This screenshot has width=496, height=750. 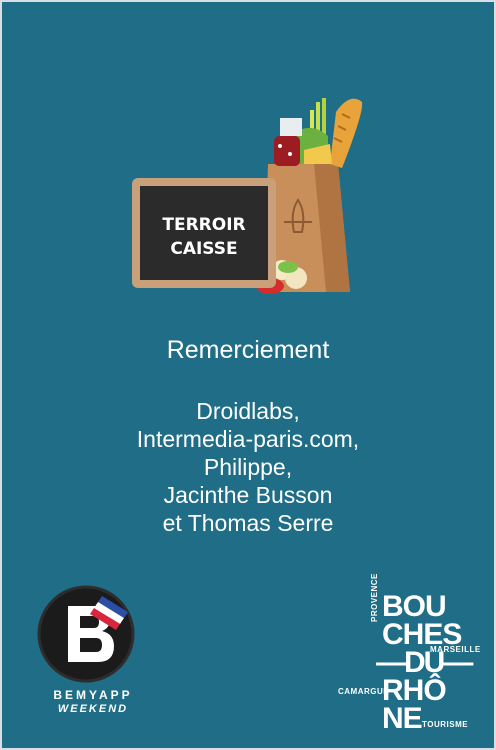 I want to click on marseille-label: MARSEILLE, so click(x=455, y=649).